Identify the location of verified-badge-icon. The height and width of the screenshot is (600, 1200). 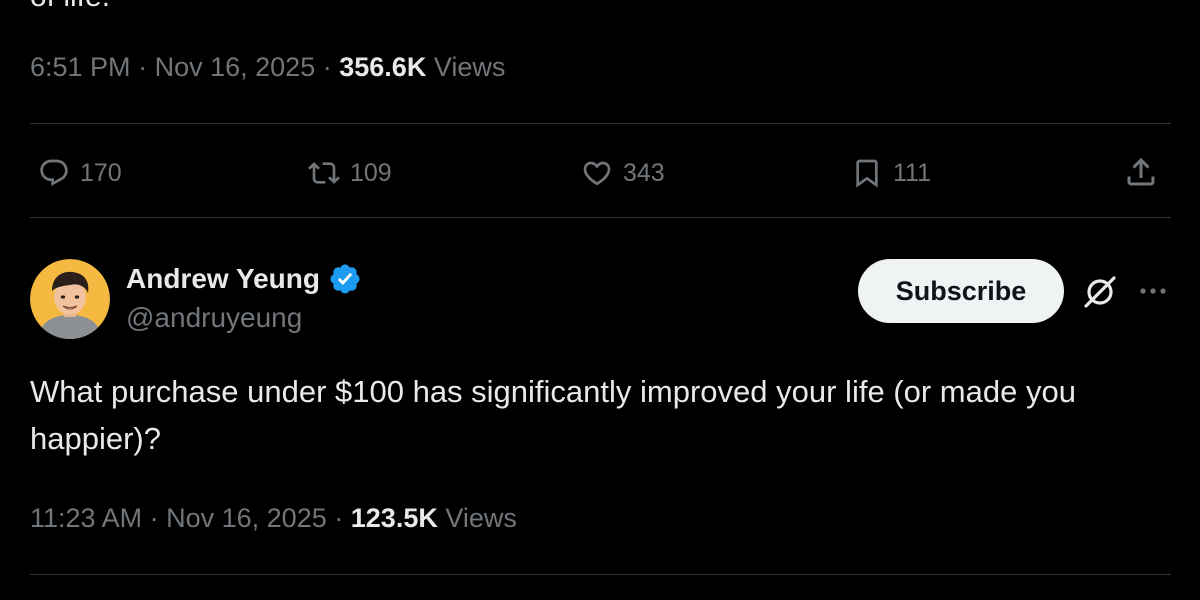
(345, 279).